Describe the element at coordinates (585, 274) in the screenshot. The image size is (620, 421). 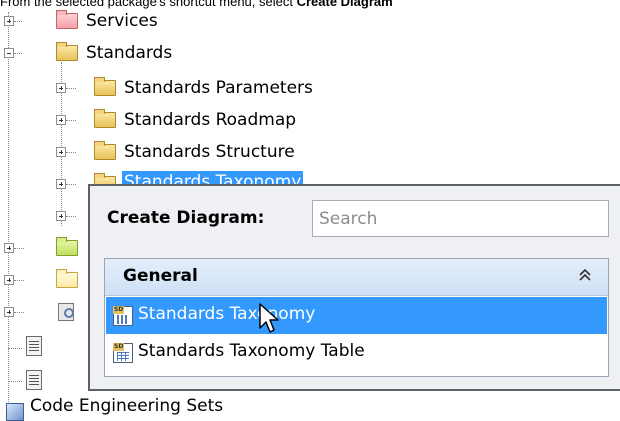
I see `double-chevron-up-icon` at that location.